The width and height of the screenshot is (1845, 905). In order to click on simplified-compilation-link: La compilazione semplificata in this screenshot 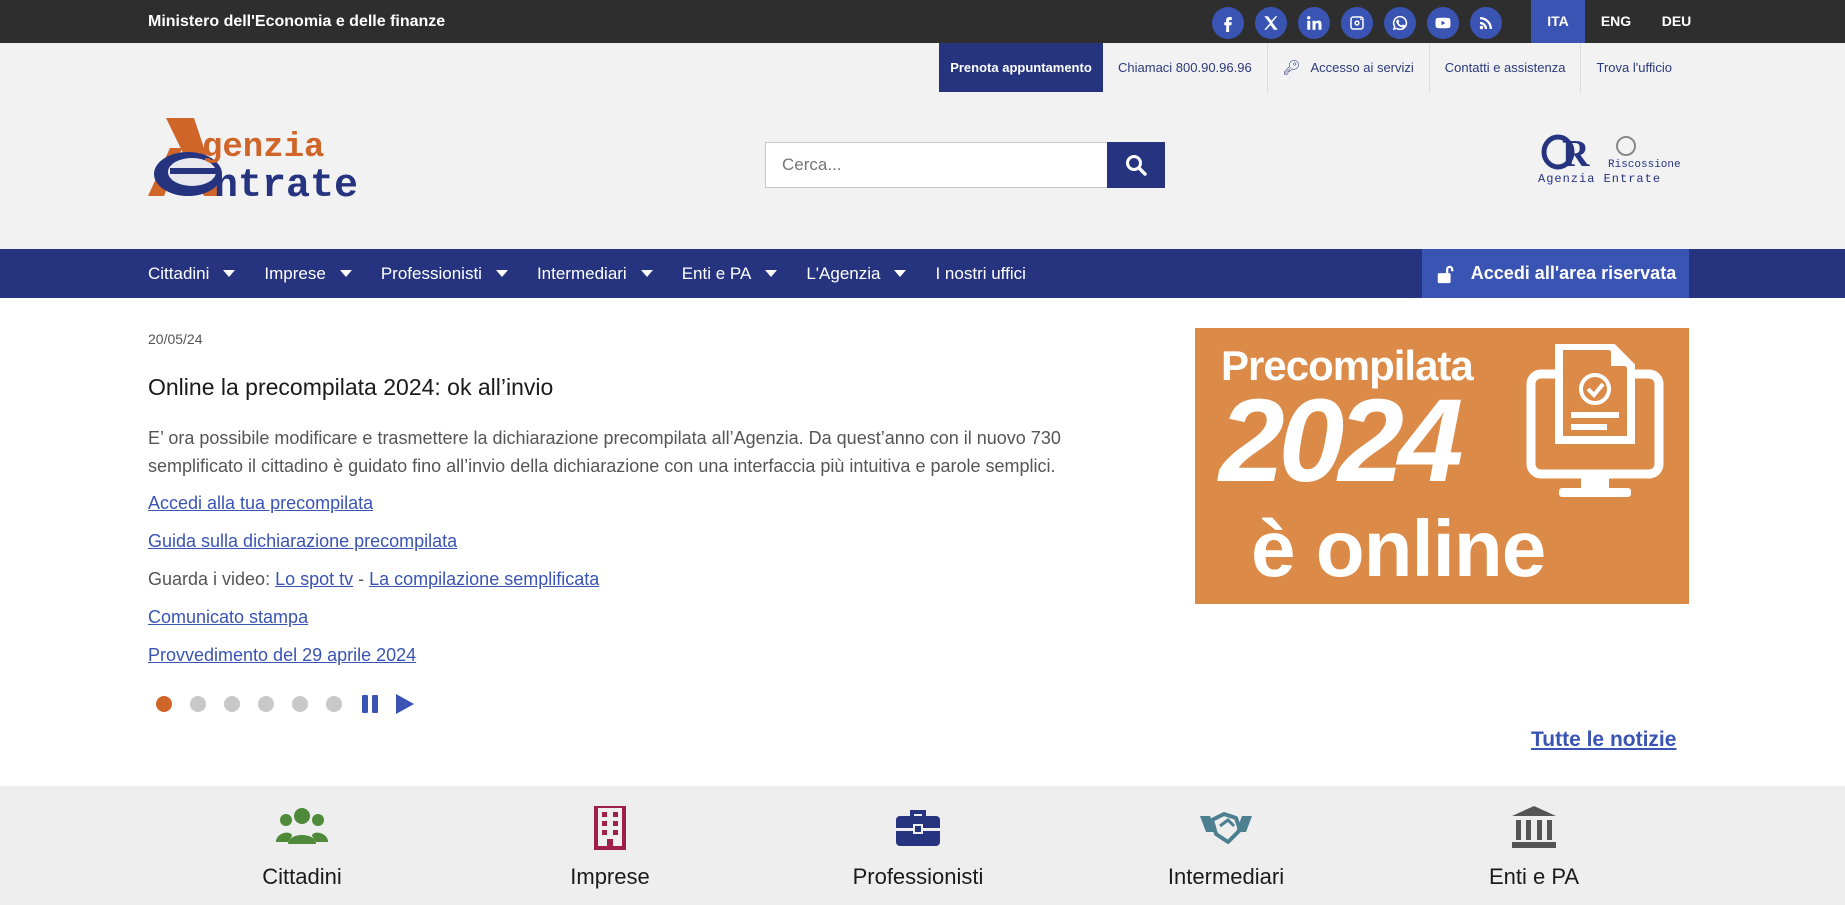, I will do `click(484, 579)`.